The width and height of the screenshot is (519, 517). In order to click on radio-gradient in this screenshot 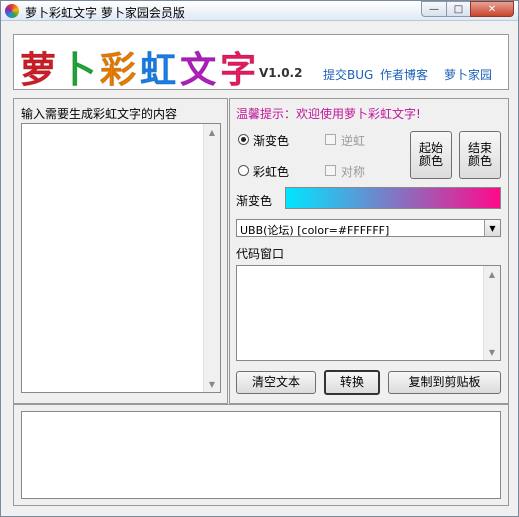, I will do `click(243, 139)`.